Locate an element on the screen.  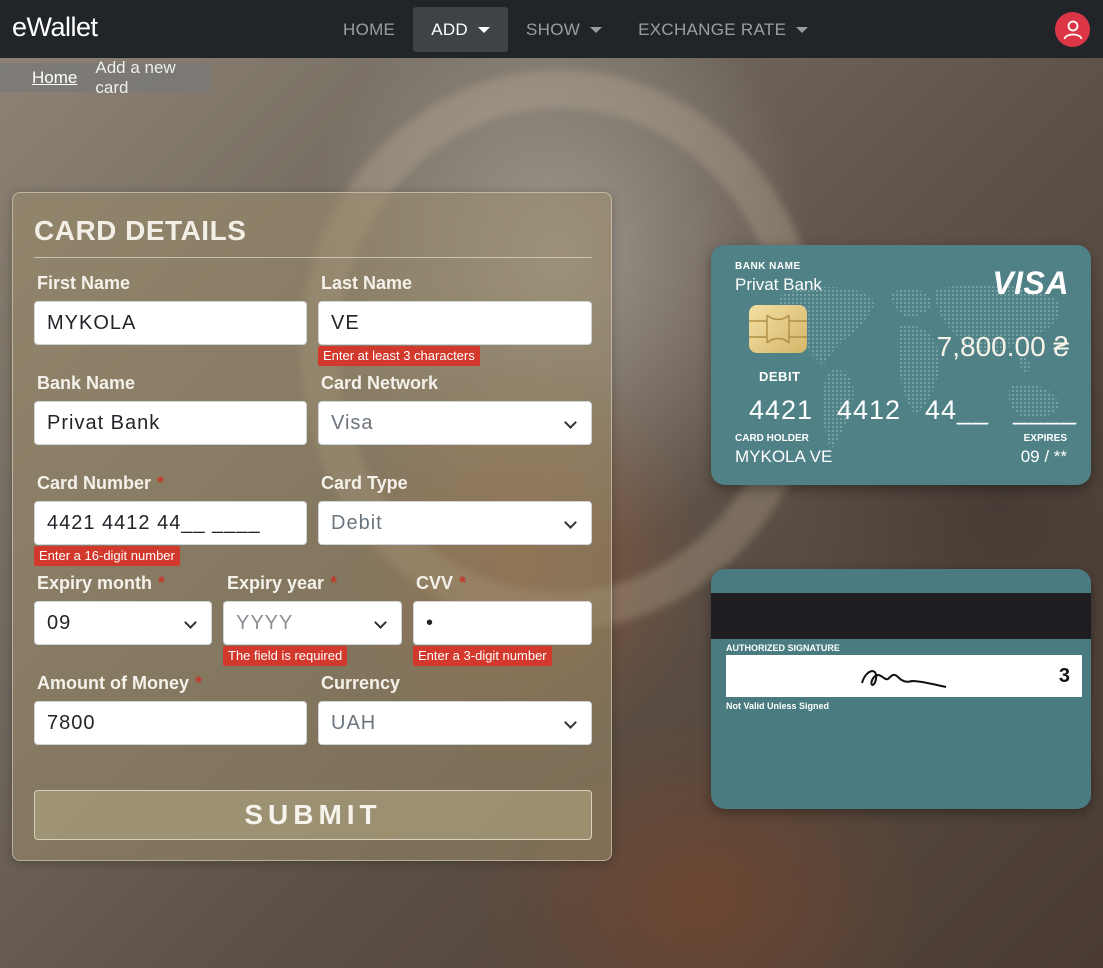
cvv-label: CVV * is located at coordinates (441, 583).